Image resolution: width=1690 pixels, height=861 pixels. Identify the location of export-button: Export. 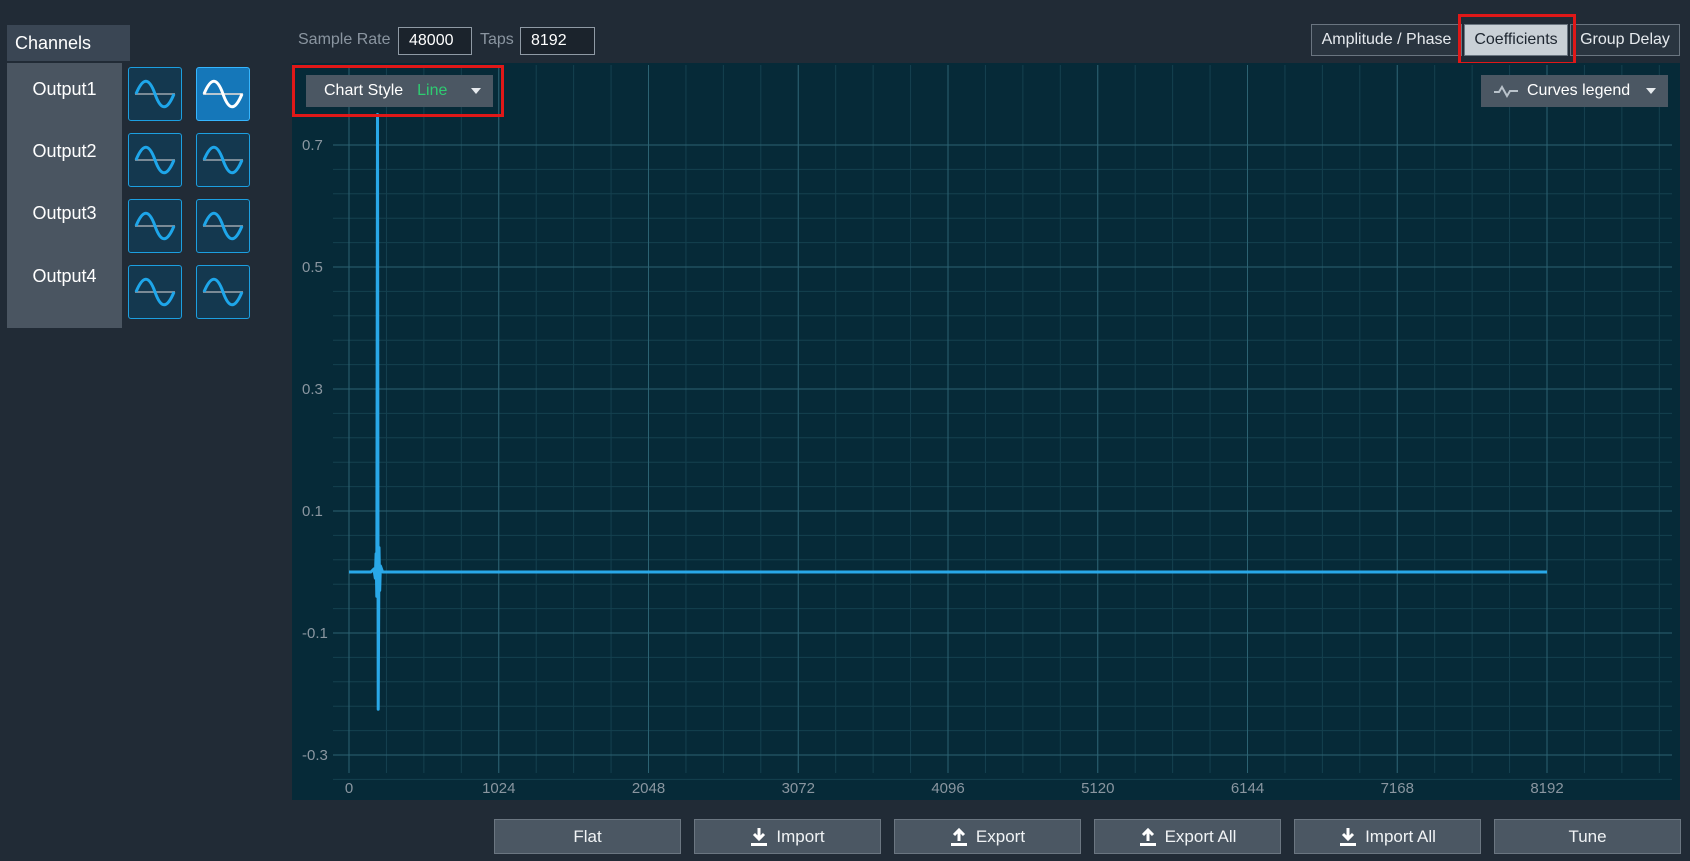
(987, 836).